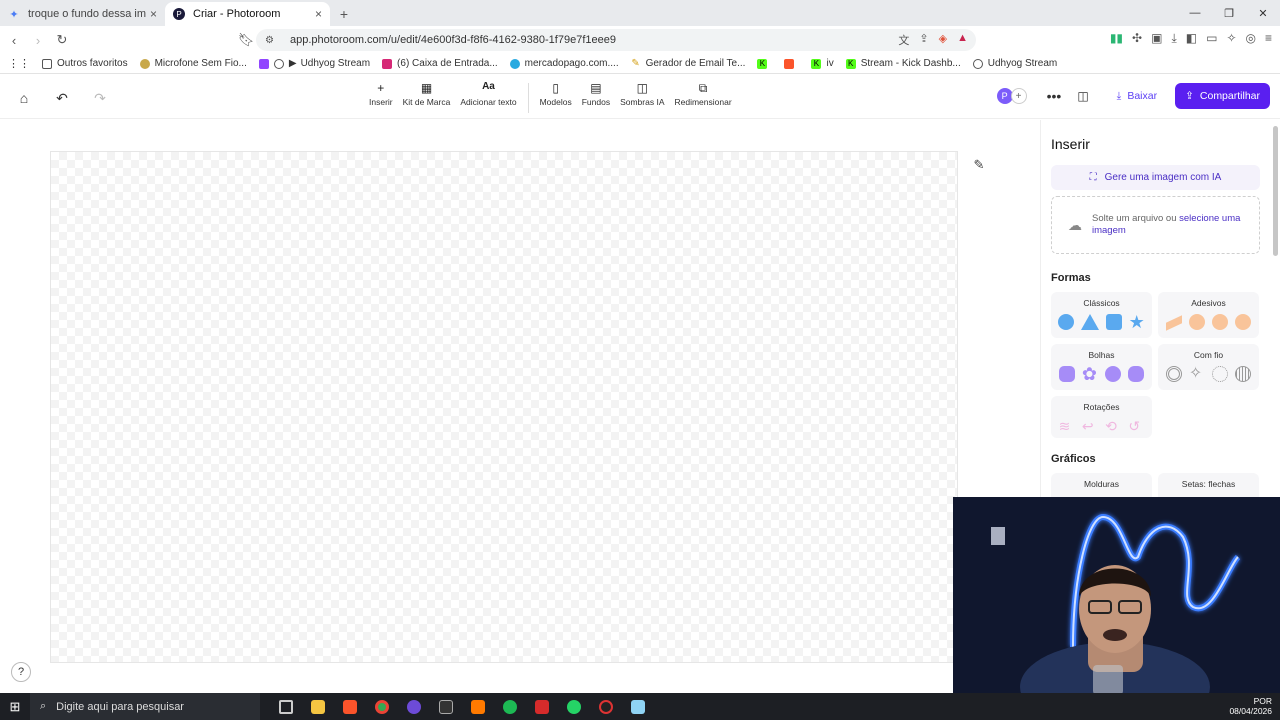  Describe the element at coordinates (1054, 96) in the screenshot. I see `more-options-icon: •••` at that location.